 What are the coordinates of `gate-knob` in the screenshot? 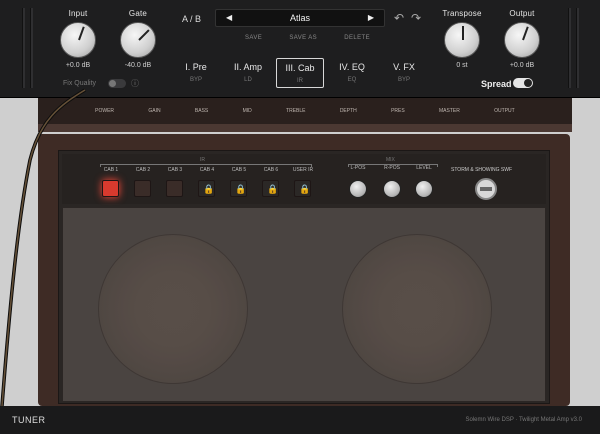 It's located at (138, 40).